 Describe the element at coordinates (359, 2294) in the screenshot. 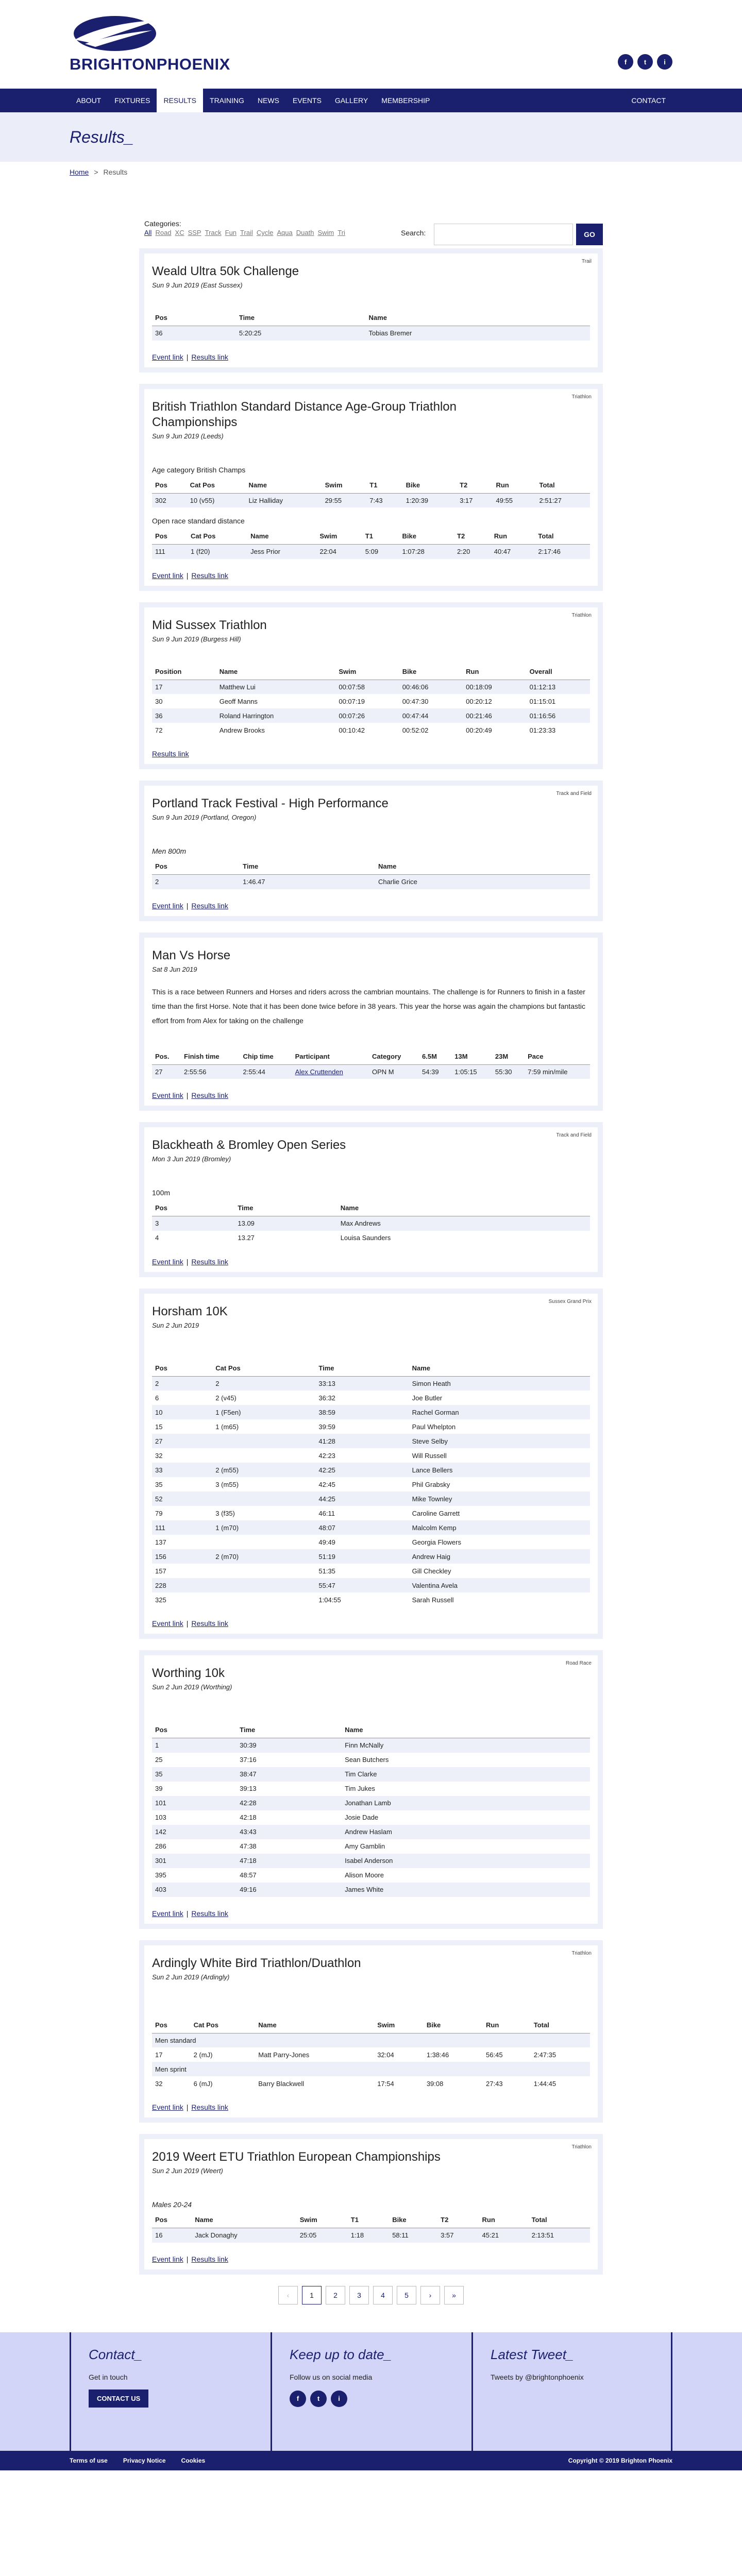

I see `pager-page-3: 3` at that location.